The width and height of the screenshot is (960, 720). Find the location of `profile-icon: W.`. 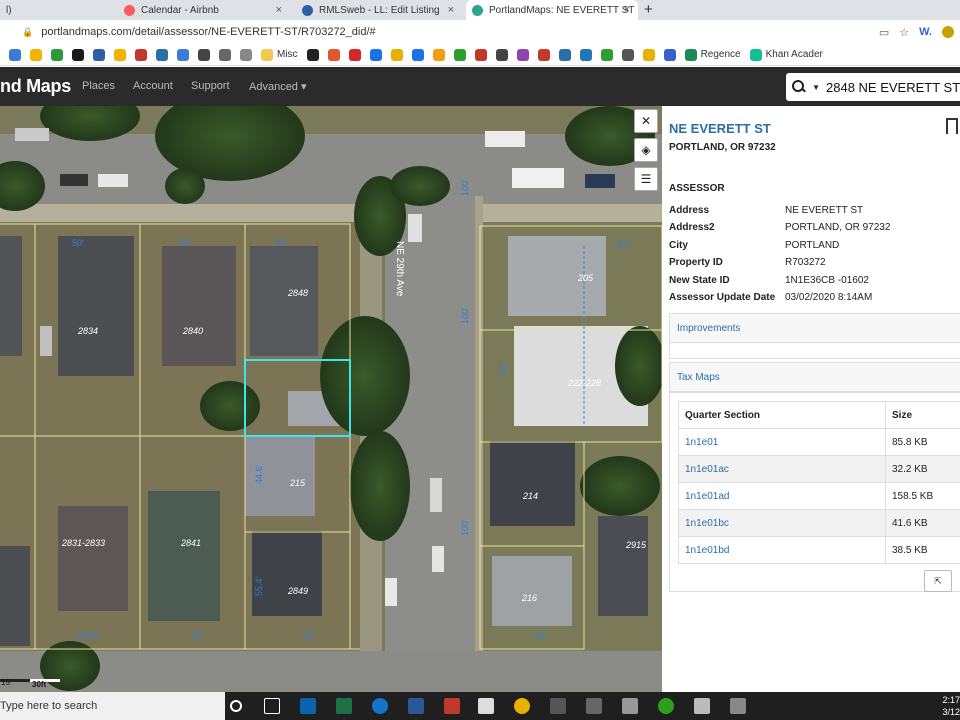

profile-icon: W. is located at coordinates (925, 32).